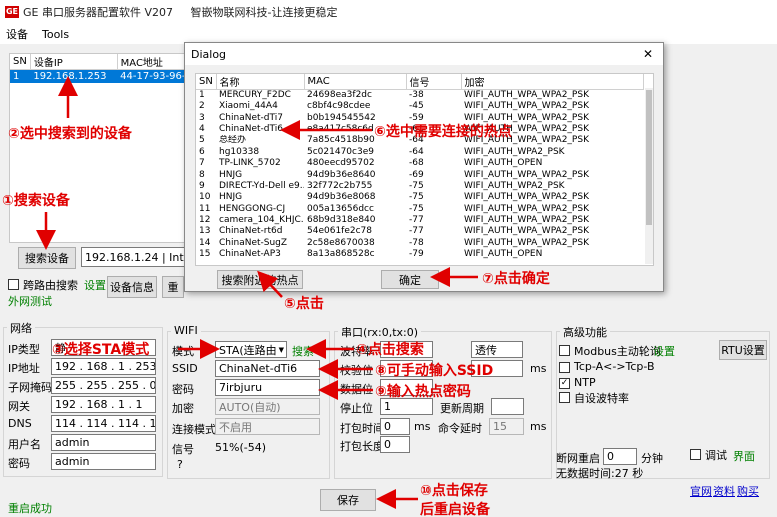  What do you see at coordinates (70, 134) in the screenshot?
I see `annotation-2: ②选中搜索到的设备` at bounding box center [70, 134].